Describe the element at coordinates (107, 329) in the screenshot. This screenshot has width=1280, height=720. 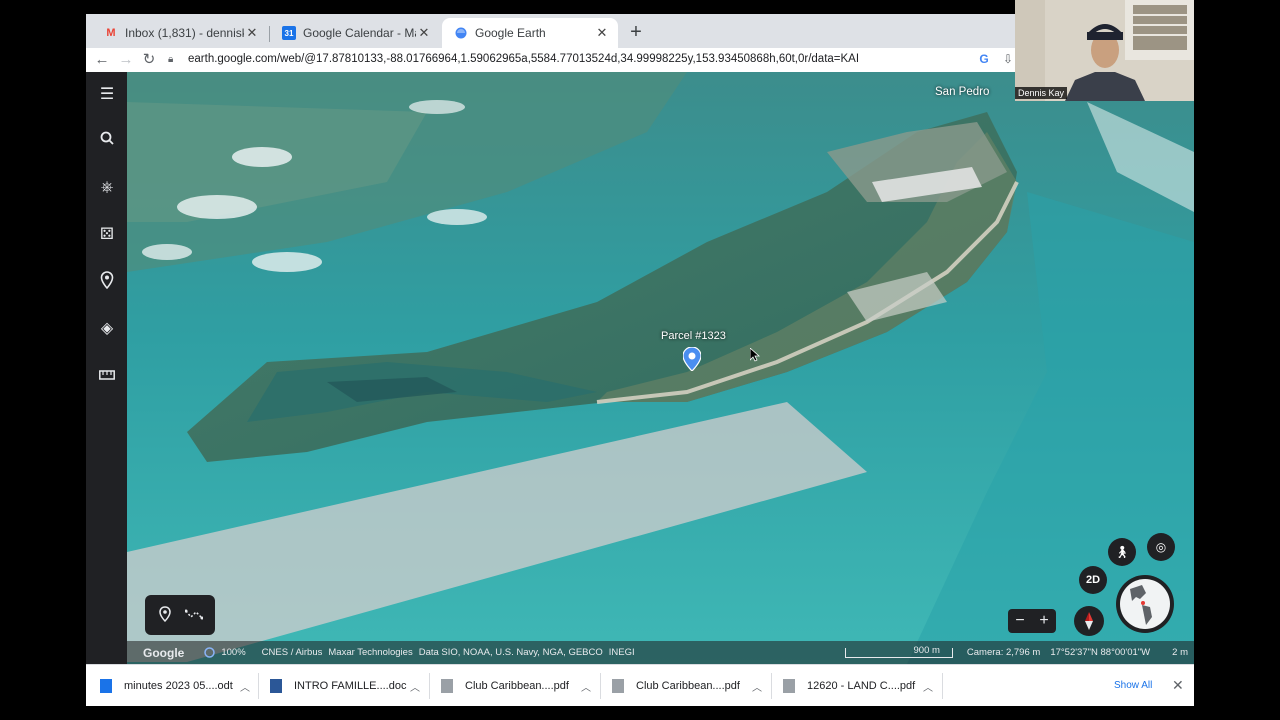
I see `map-style-layers-icon: ◈` at that location.